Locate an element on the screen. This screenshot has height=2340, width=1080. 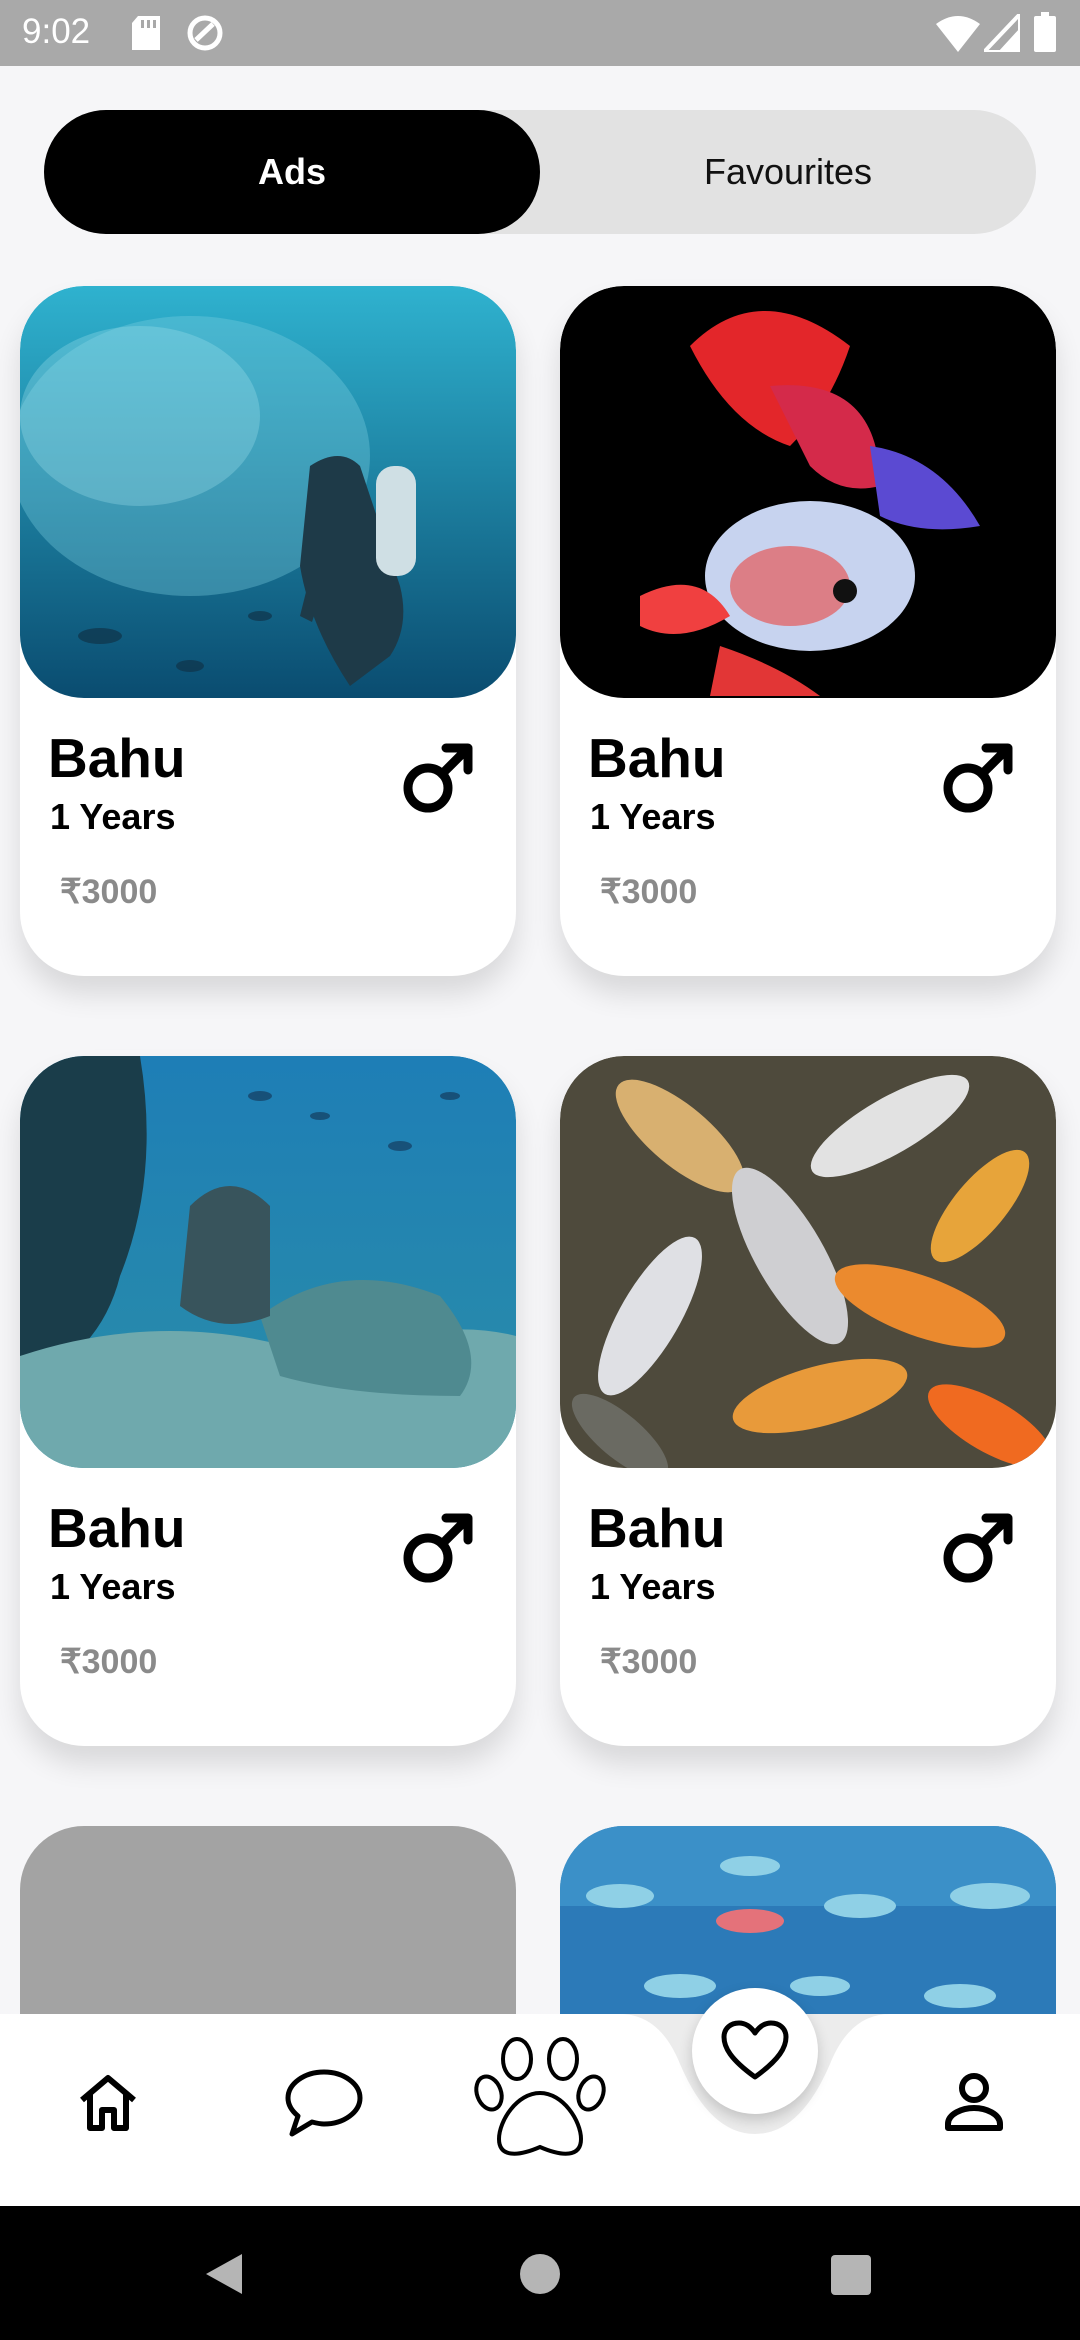
tab-ads: Ads is located at coordinates (292, 172).